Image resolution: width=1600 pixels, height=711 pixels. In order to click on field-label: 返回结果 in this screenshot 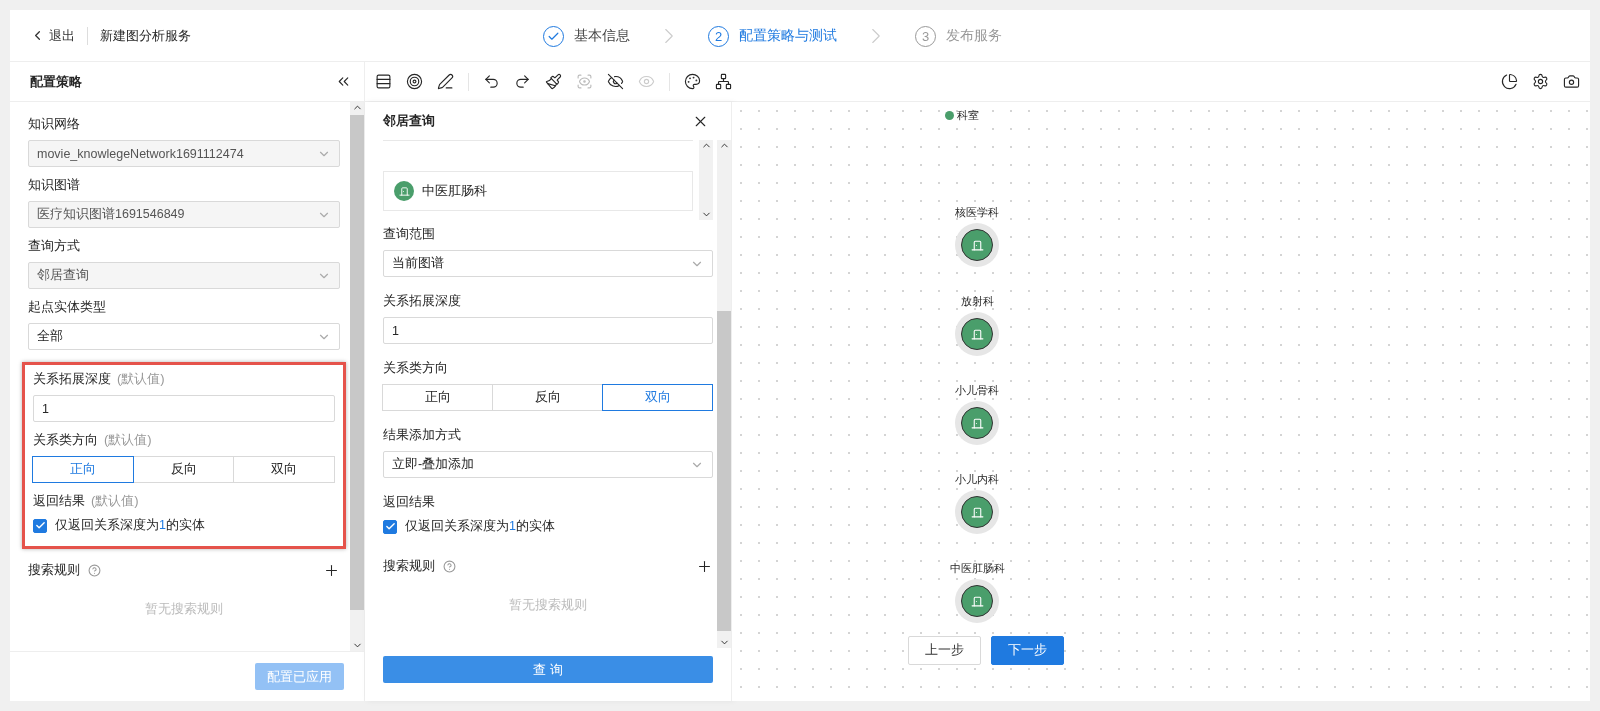, I will do `click(409, 502)`.